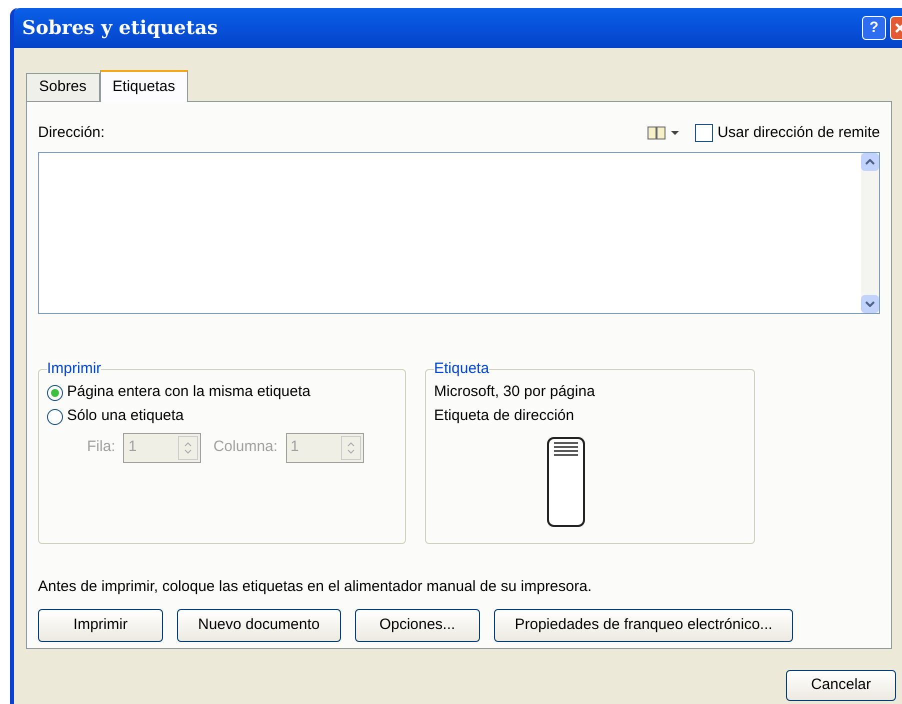 This screenshot has height=704, width=902. I want to click on group-title: Etiqueta, so click(462, 369).